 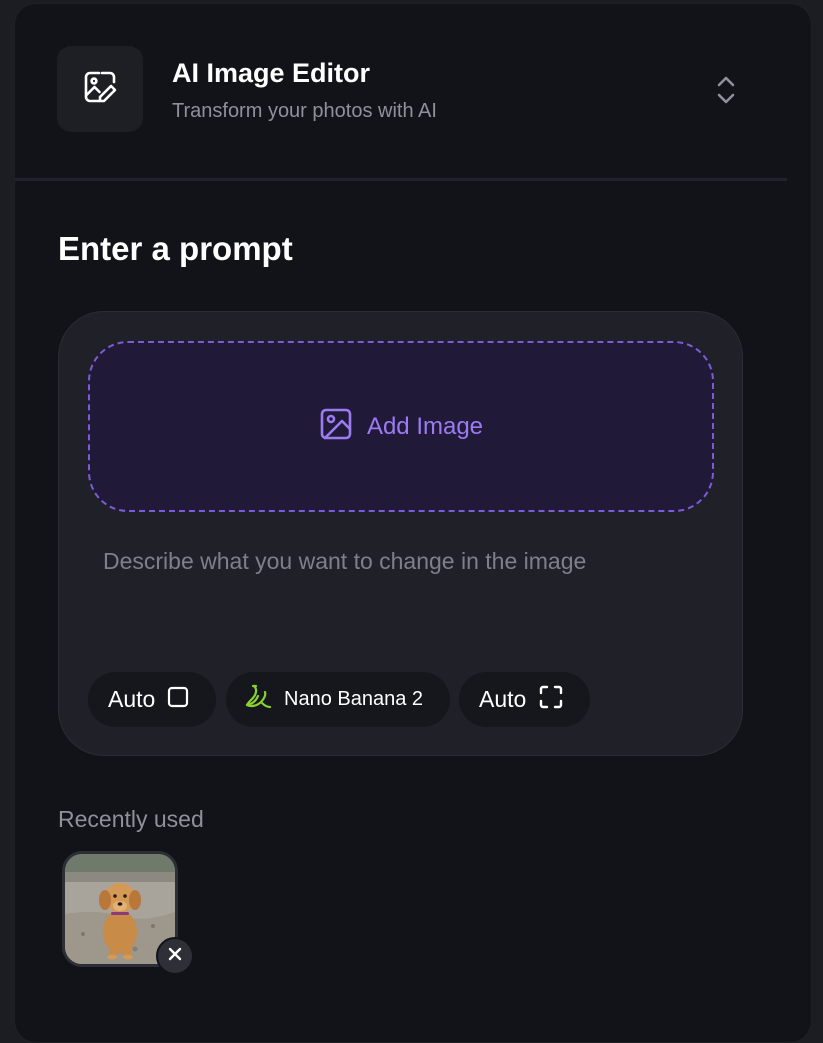 I want to click on output-size-label: Auto, so click(x=503, y=699).